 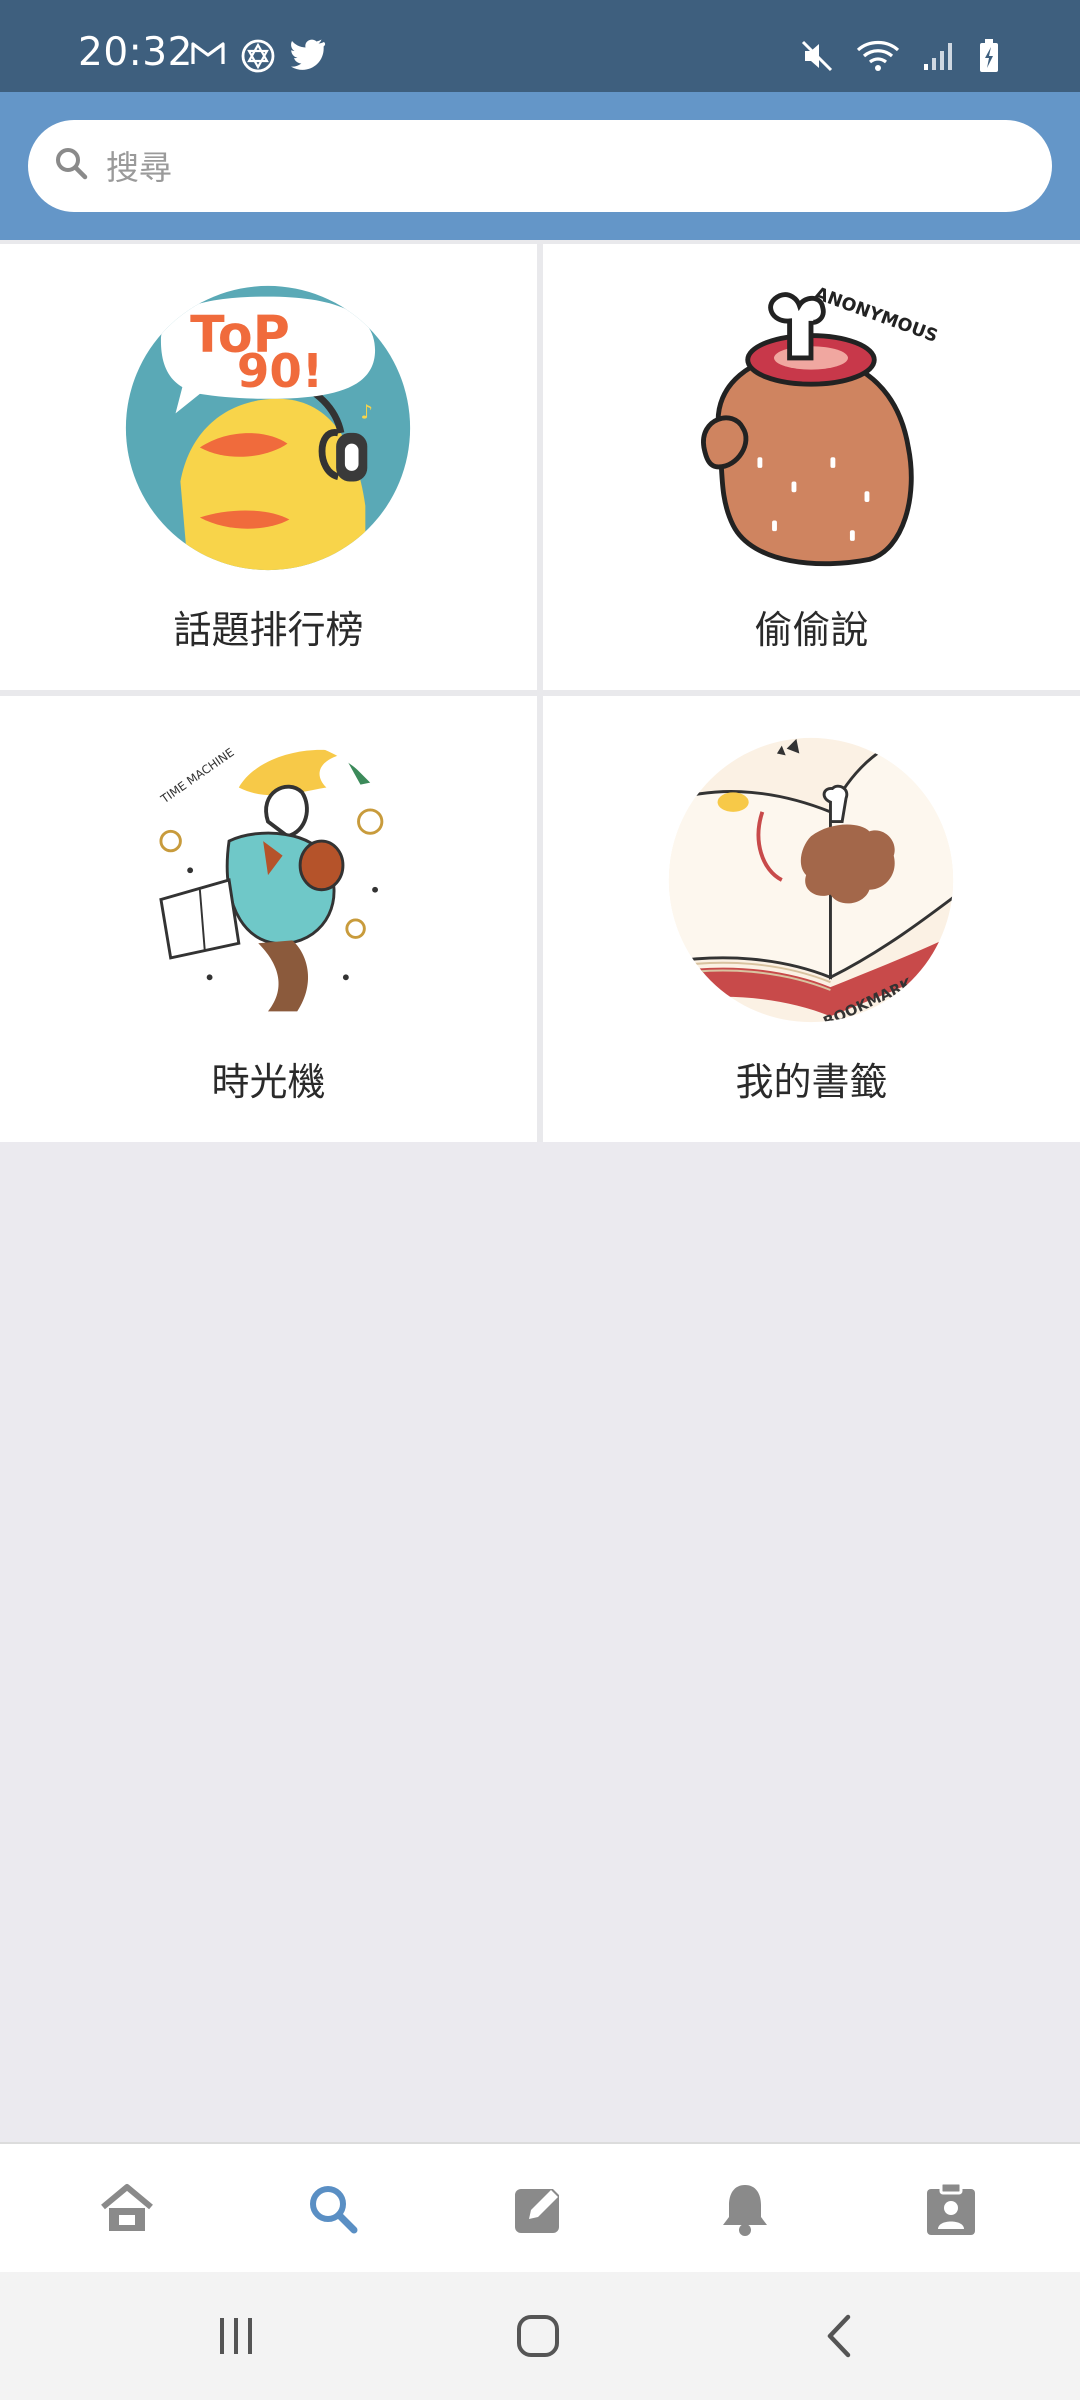 What do you see at coordinates (811, 630) in the screenshot?
I see `tile-label: 偷偷說` at bounding box center [811, 630].